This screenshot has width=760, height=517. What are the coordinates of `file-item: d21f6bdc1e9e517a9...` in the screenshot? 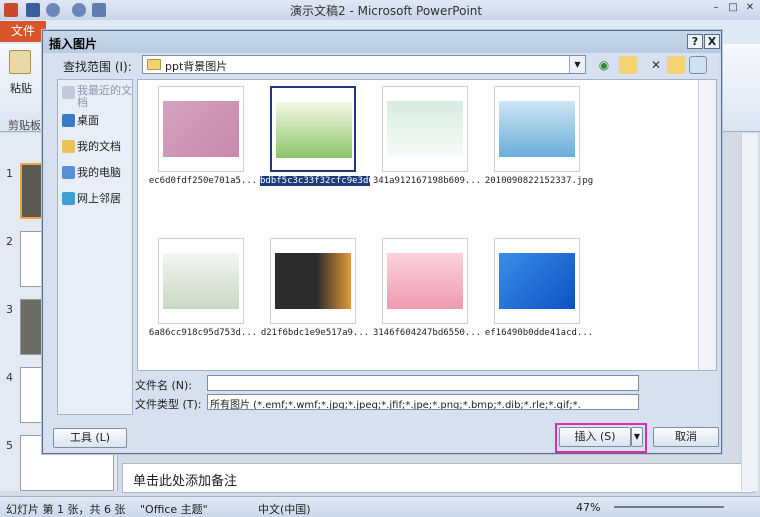 It's located at (315, 297).